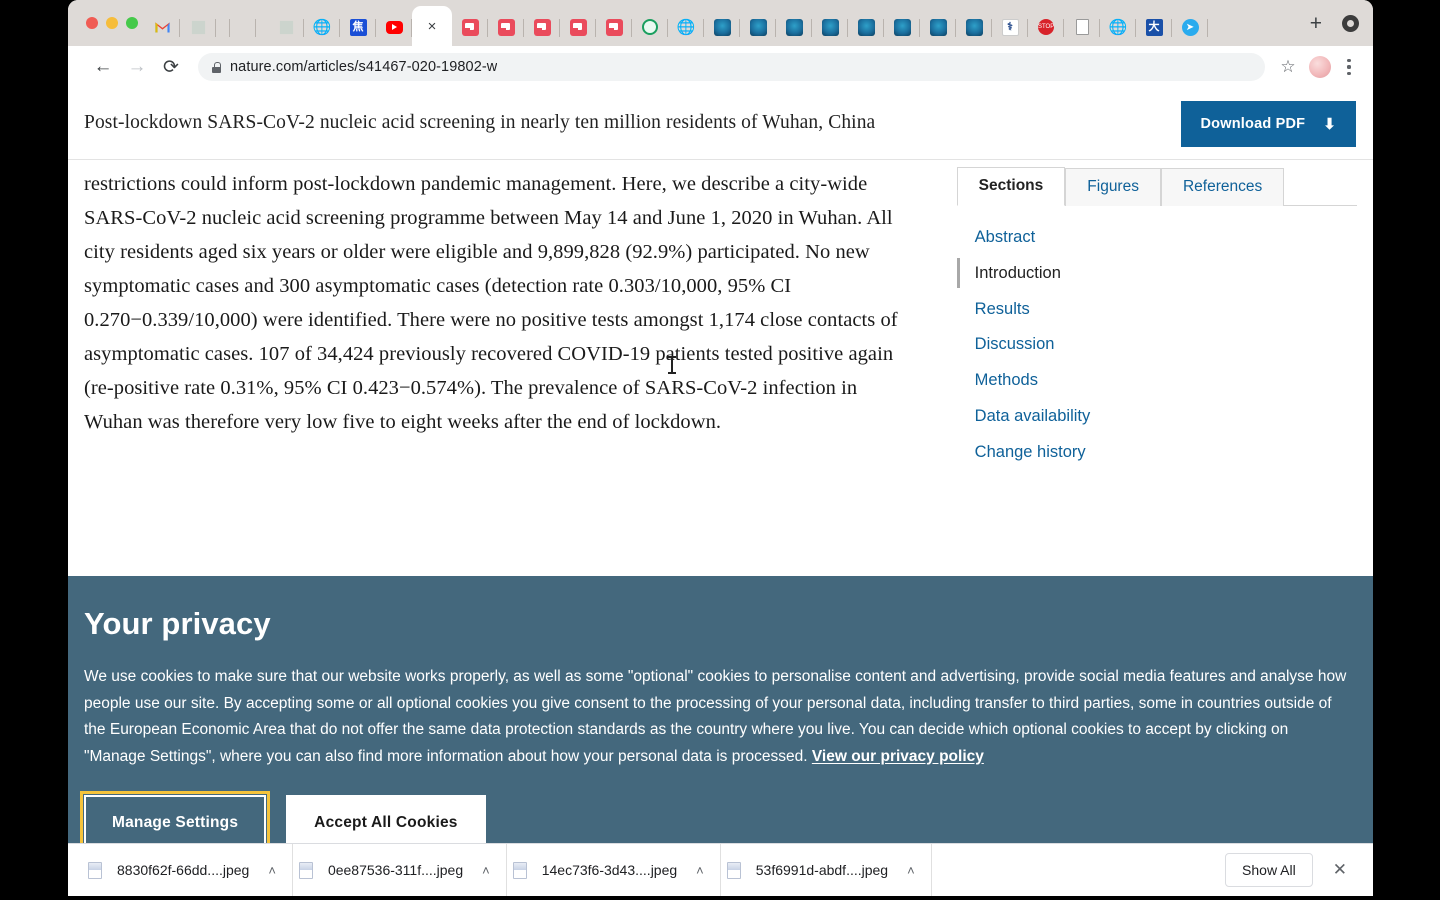 This screenshot has width=1440, height=900. What do you see at coordinates (92, 23) in the screenshot?
I see `close-window-button` at bounding box center [92, 23].